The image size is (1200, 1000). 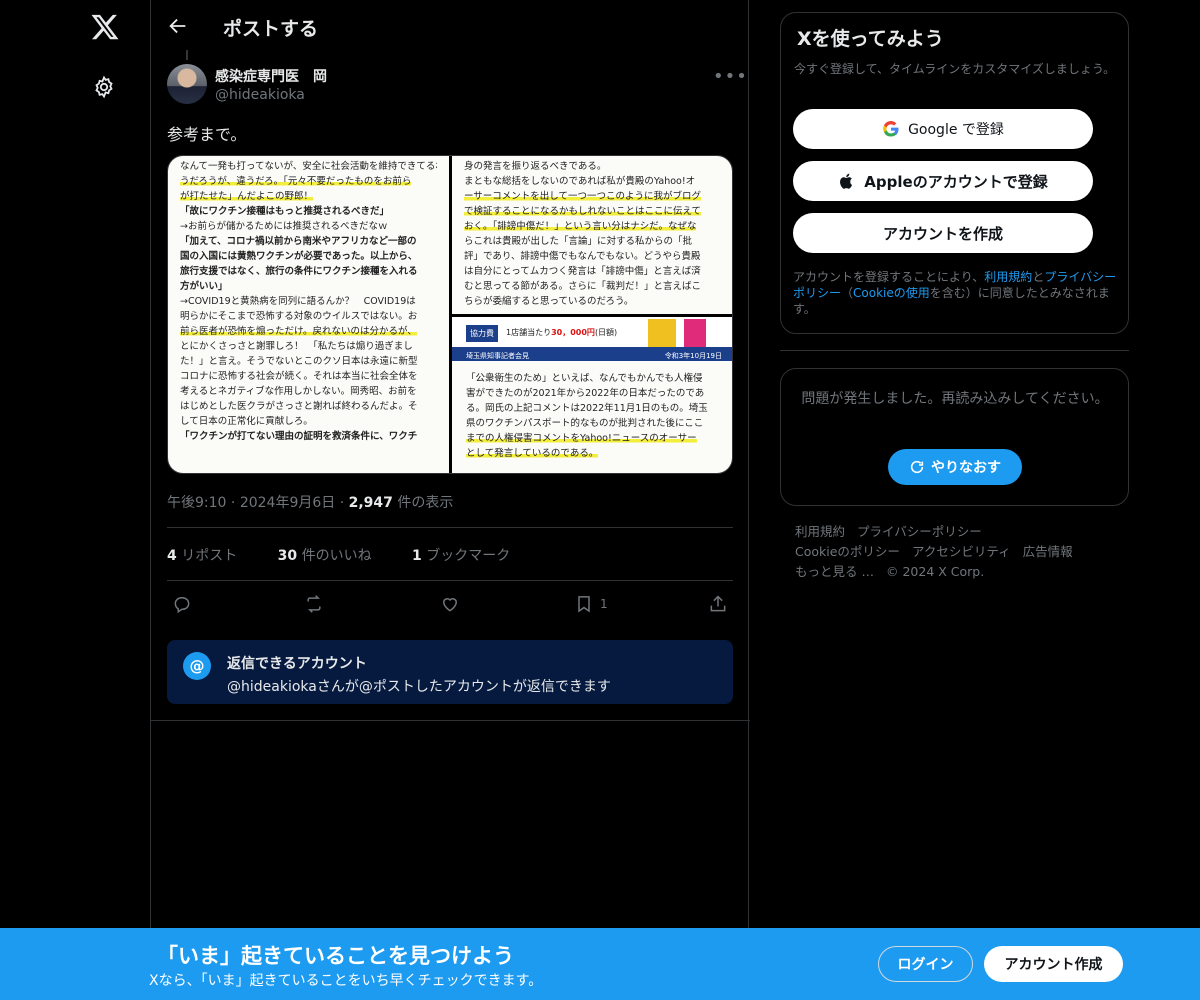 I want to click on create-account-label: アカウントを作成, so click(x=942, y=233).